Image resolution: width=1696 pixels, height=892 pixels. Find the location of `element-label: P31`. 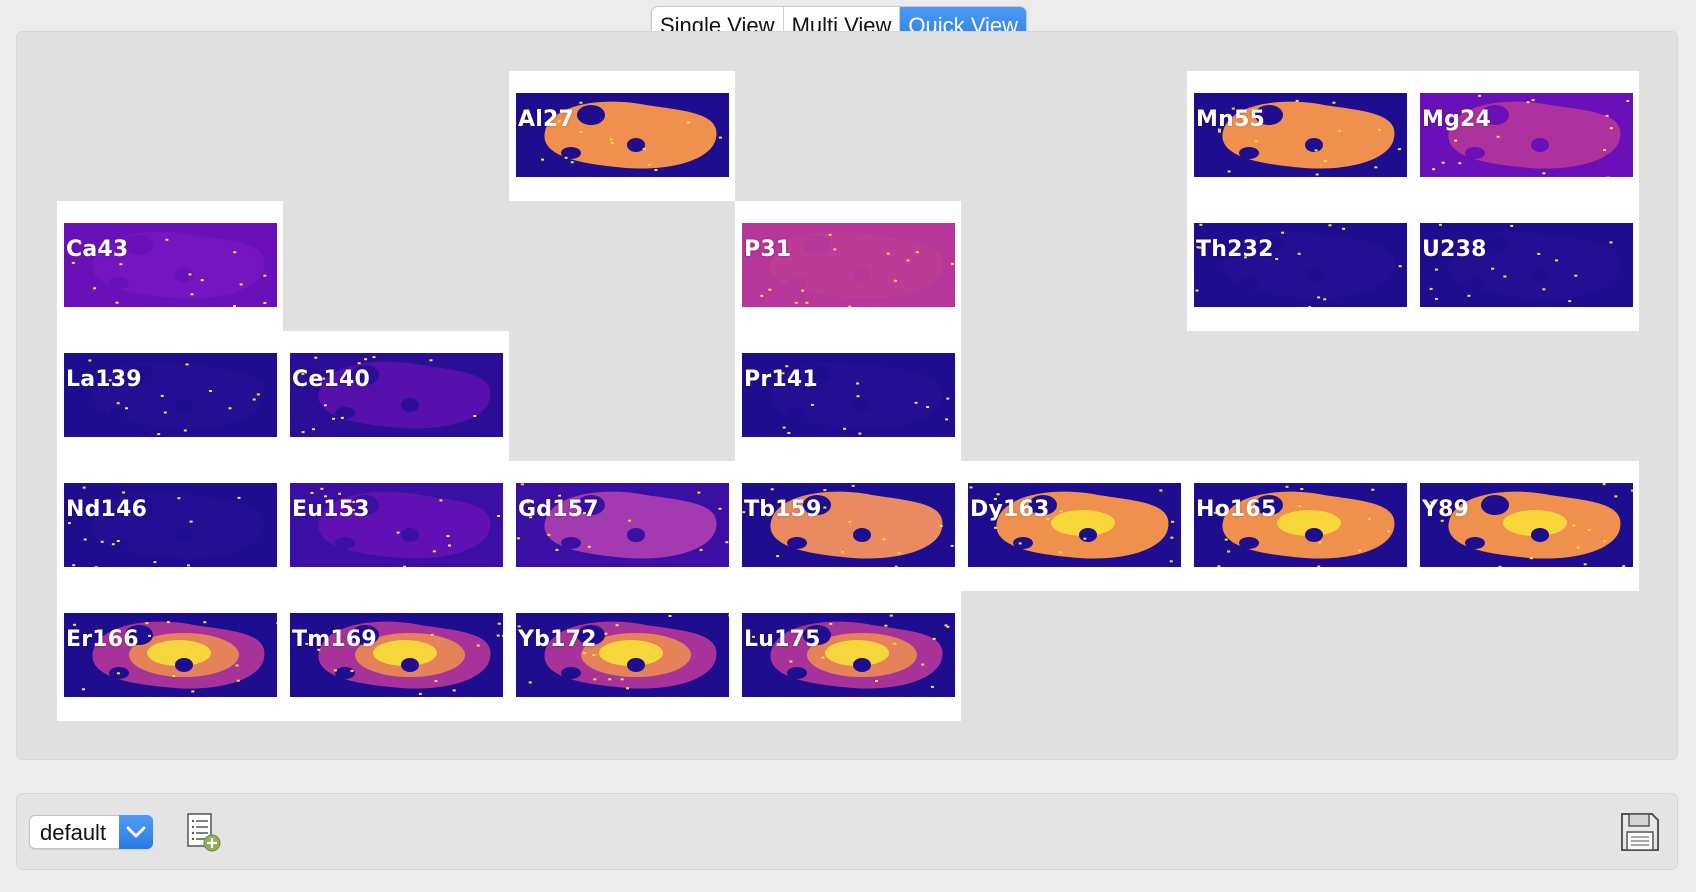

element-label: P31 is located at coordinates (768, 249).